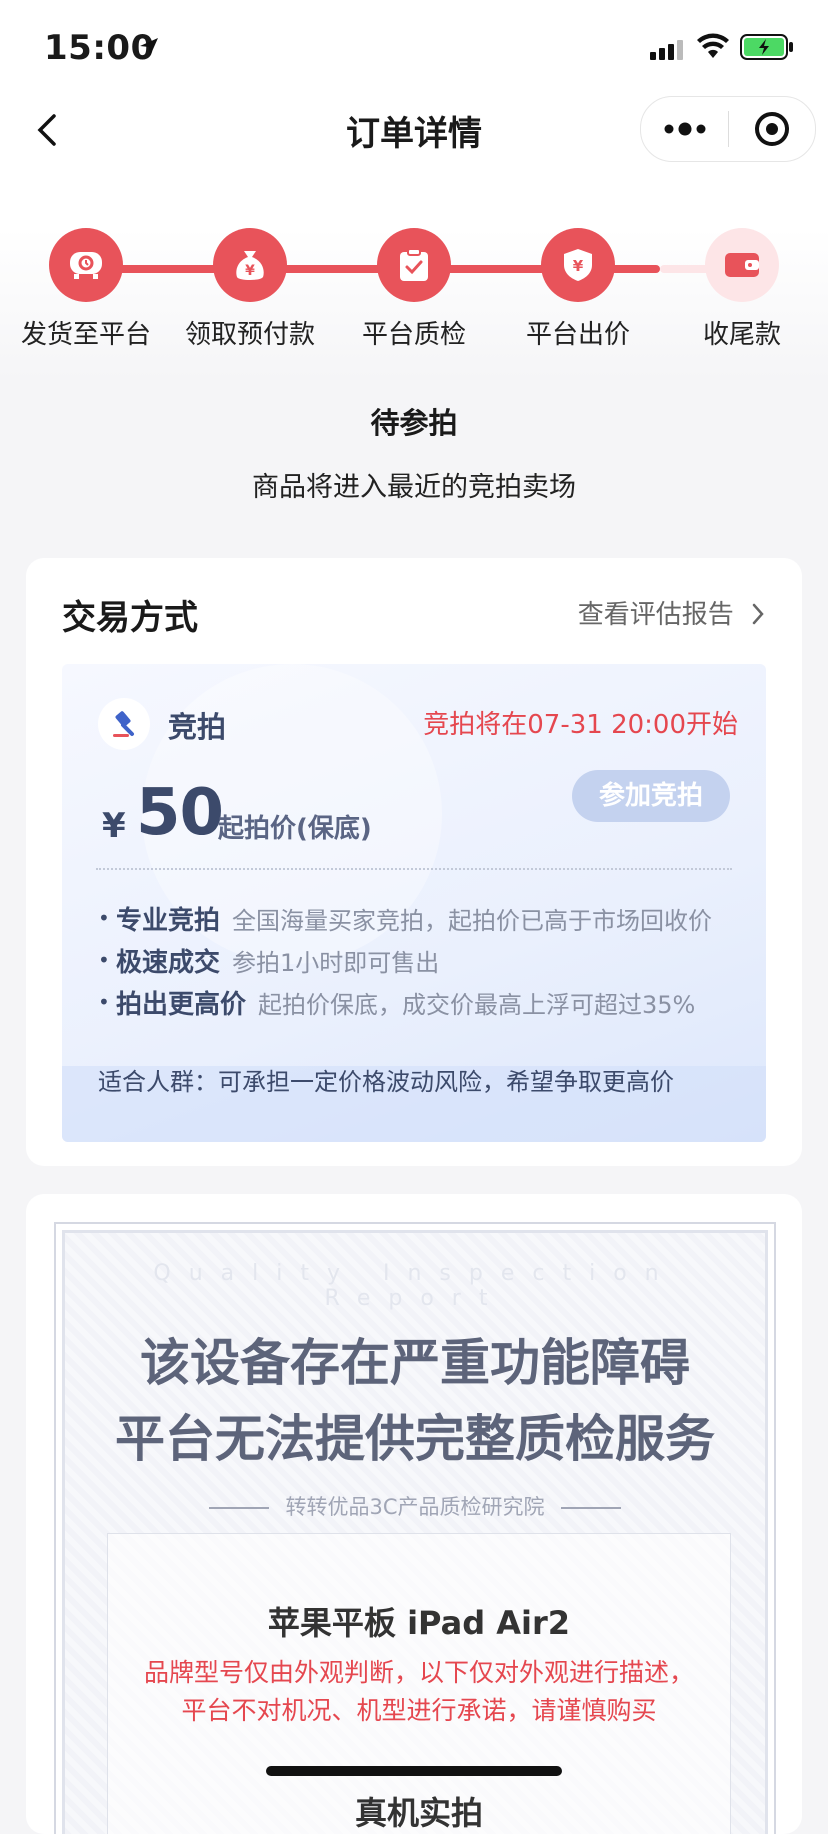 This screenshot has height=1834, width=828. What do you see at coordinates (477, 1005) in the screenshot?
I see `feature-desc: 起拍价保底，成交价最高上浮可超过35%` at bounding box center [477, 1005].